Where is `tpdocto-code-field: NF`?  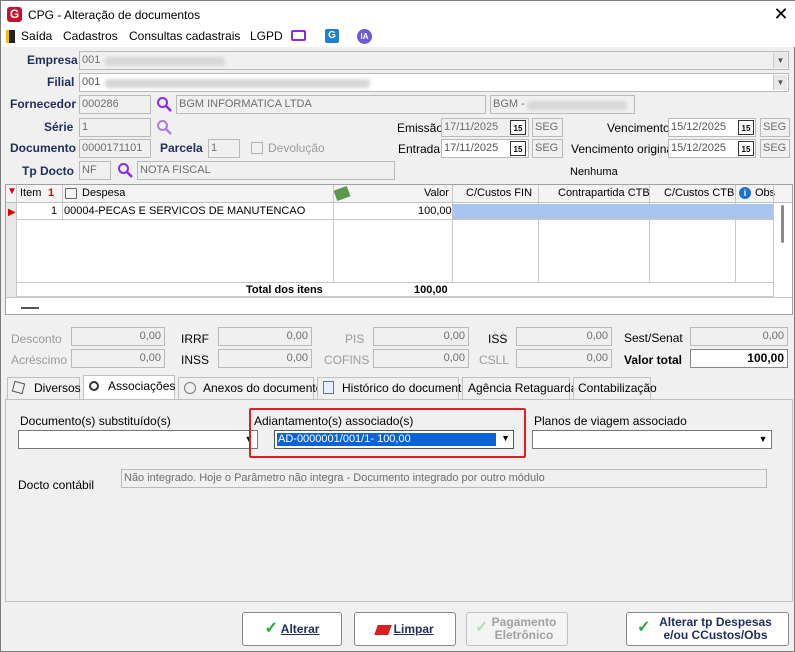 tpdocto-code-field: NF is located at coordinates (95, 170).